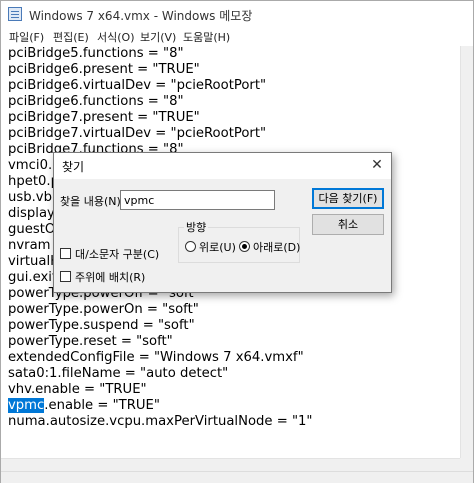 The height and width of the screenshot is (483, 474). Describe the element at coordinates (90, 341) in the screenshot. I see `text-line: powerType.reset = "soft"` at that location.